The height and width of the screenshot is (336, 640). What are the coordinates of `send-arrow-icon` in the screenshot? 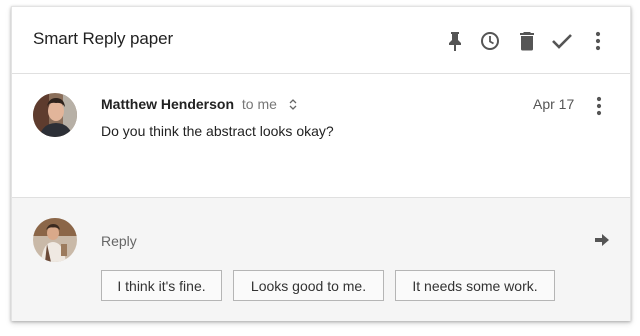 It's located at (602, 240).